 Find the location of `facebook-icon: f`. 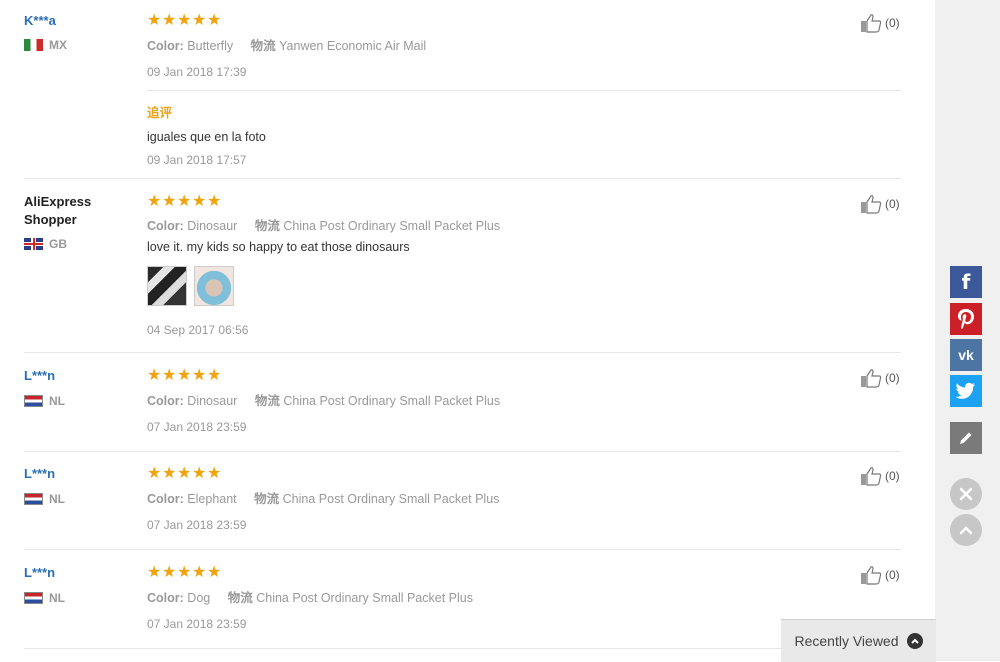

facebook-icon: f is located at coordinates (966, 282).